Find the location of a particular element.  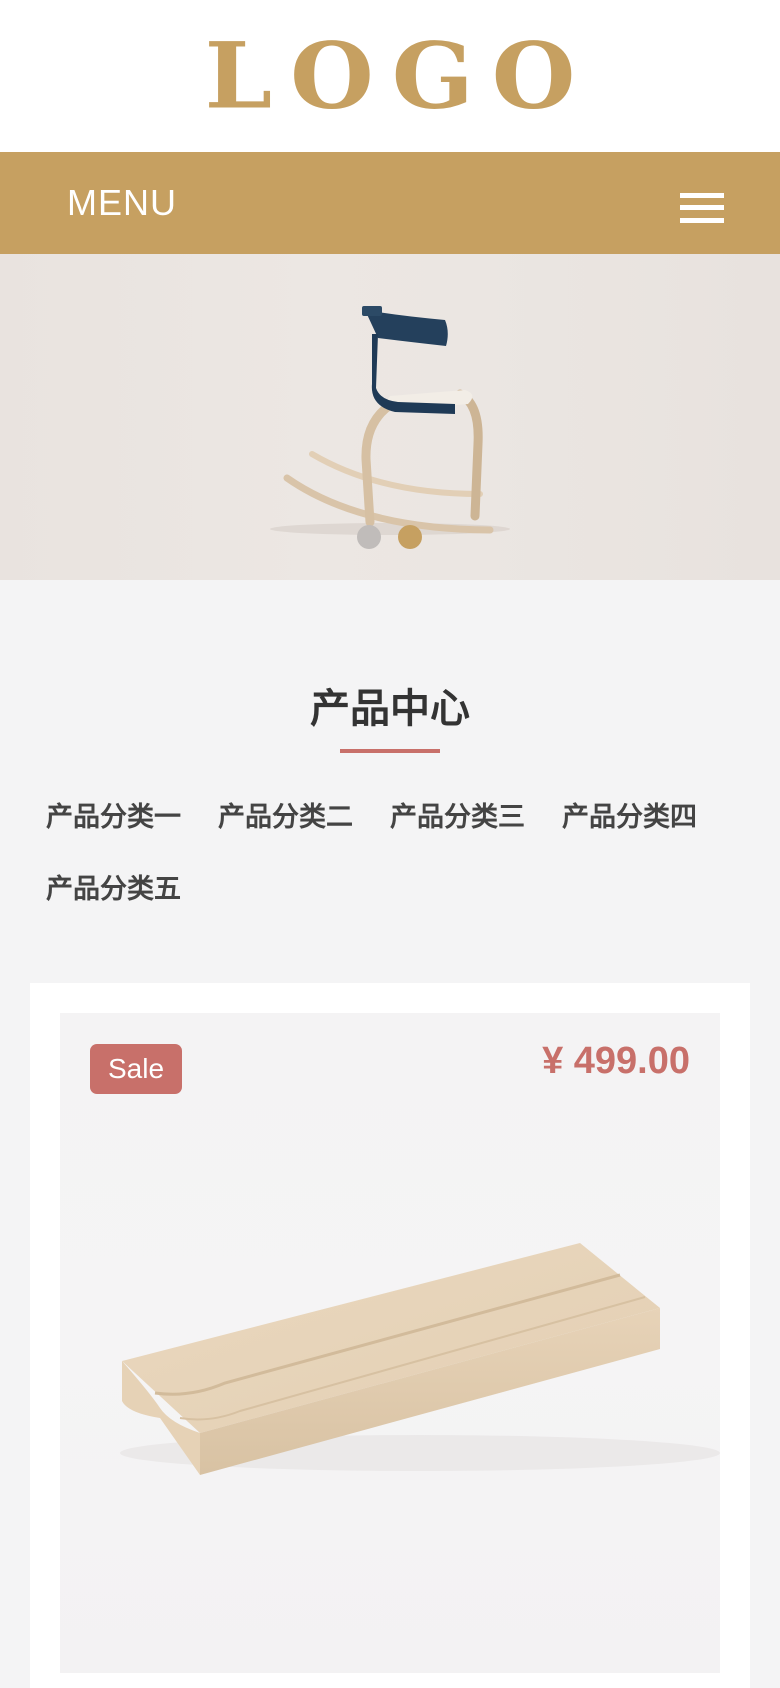

section-title: 产品中心 is located at coordinates (390, 709).